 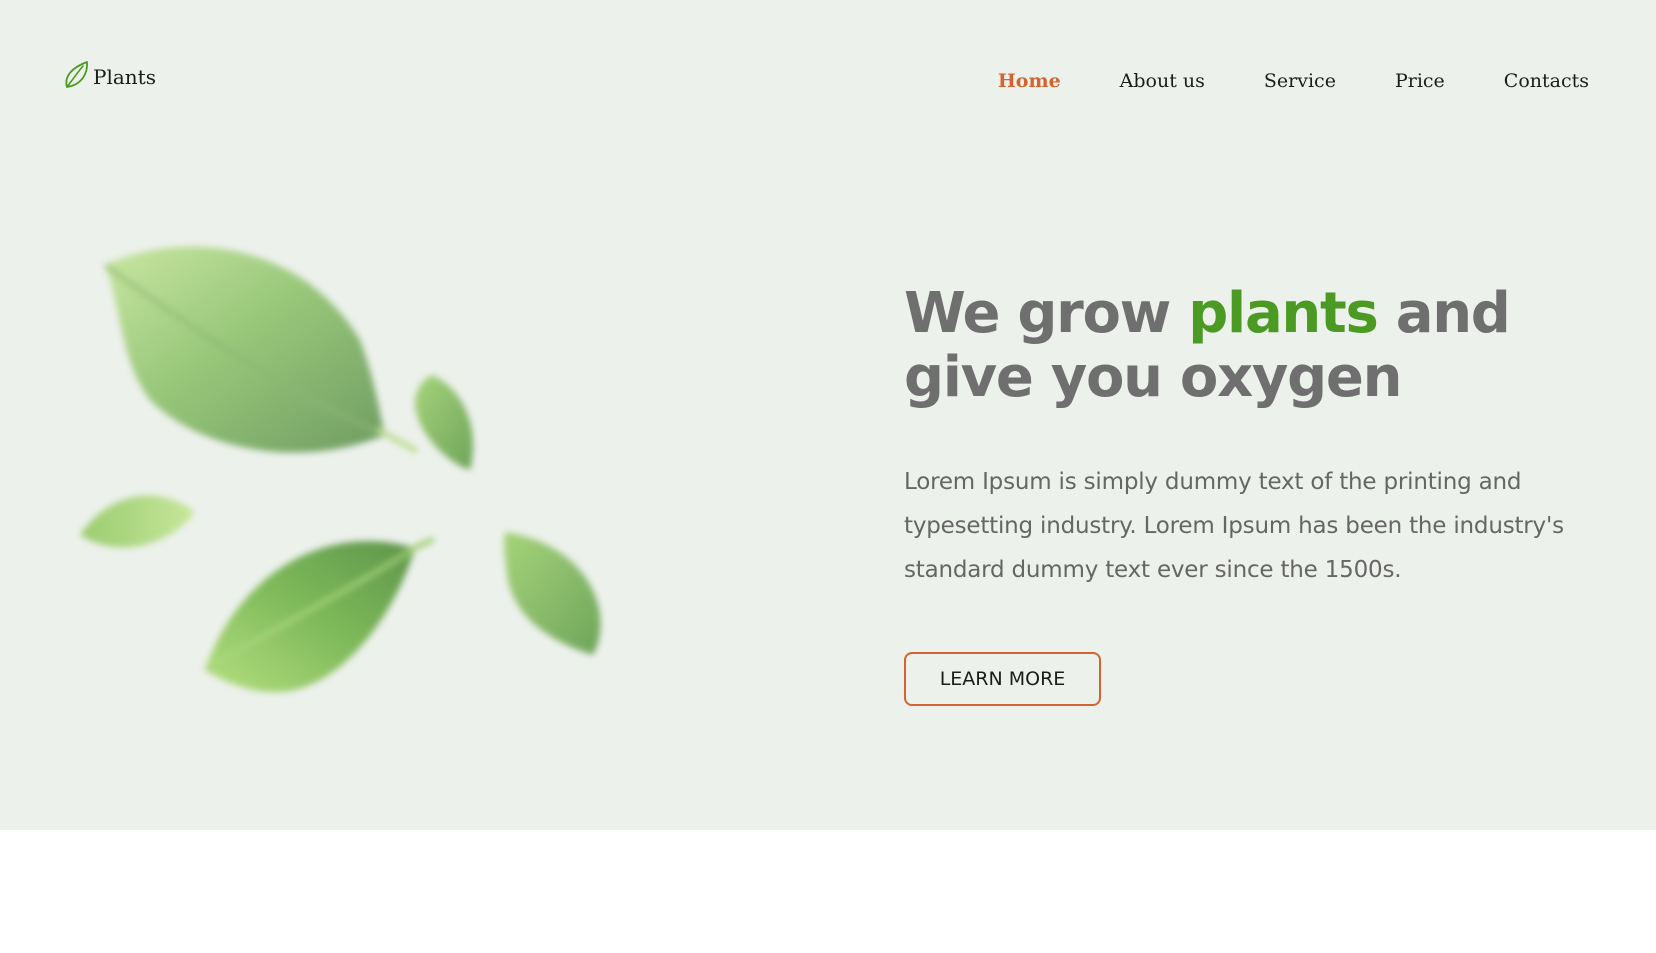 I want to click on hero-headline: We grow plants and give you oxygen, so click(x=1254, y=346).